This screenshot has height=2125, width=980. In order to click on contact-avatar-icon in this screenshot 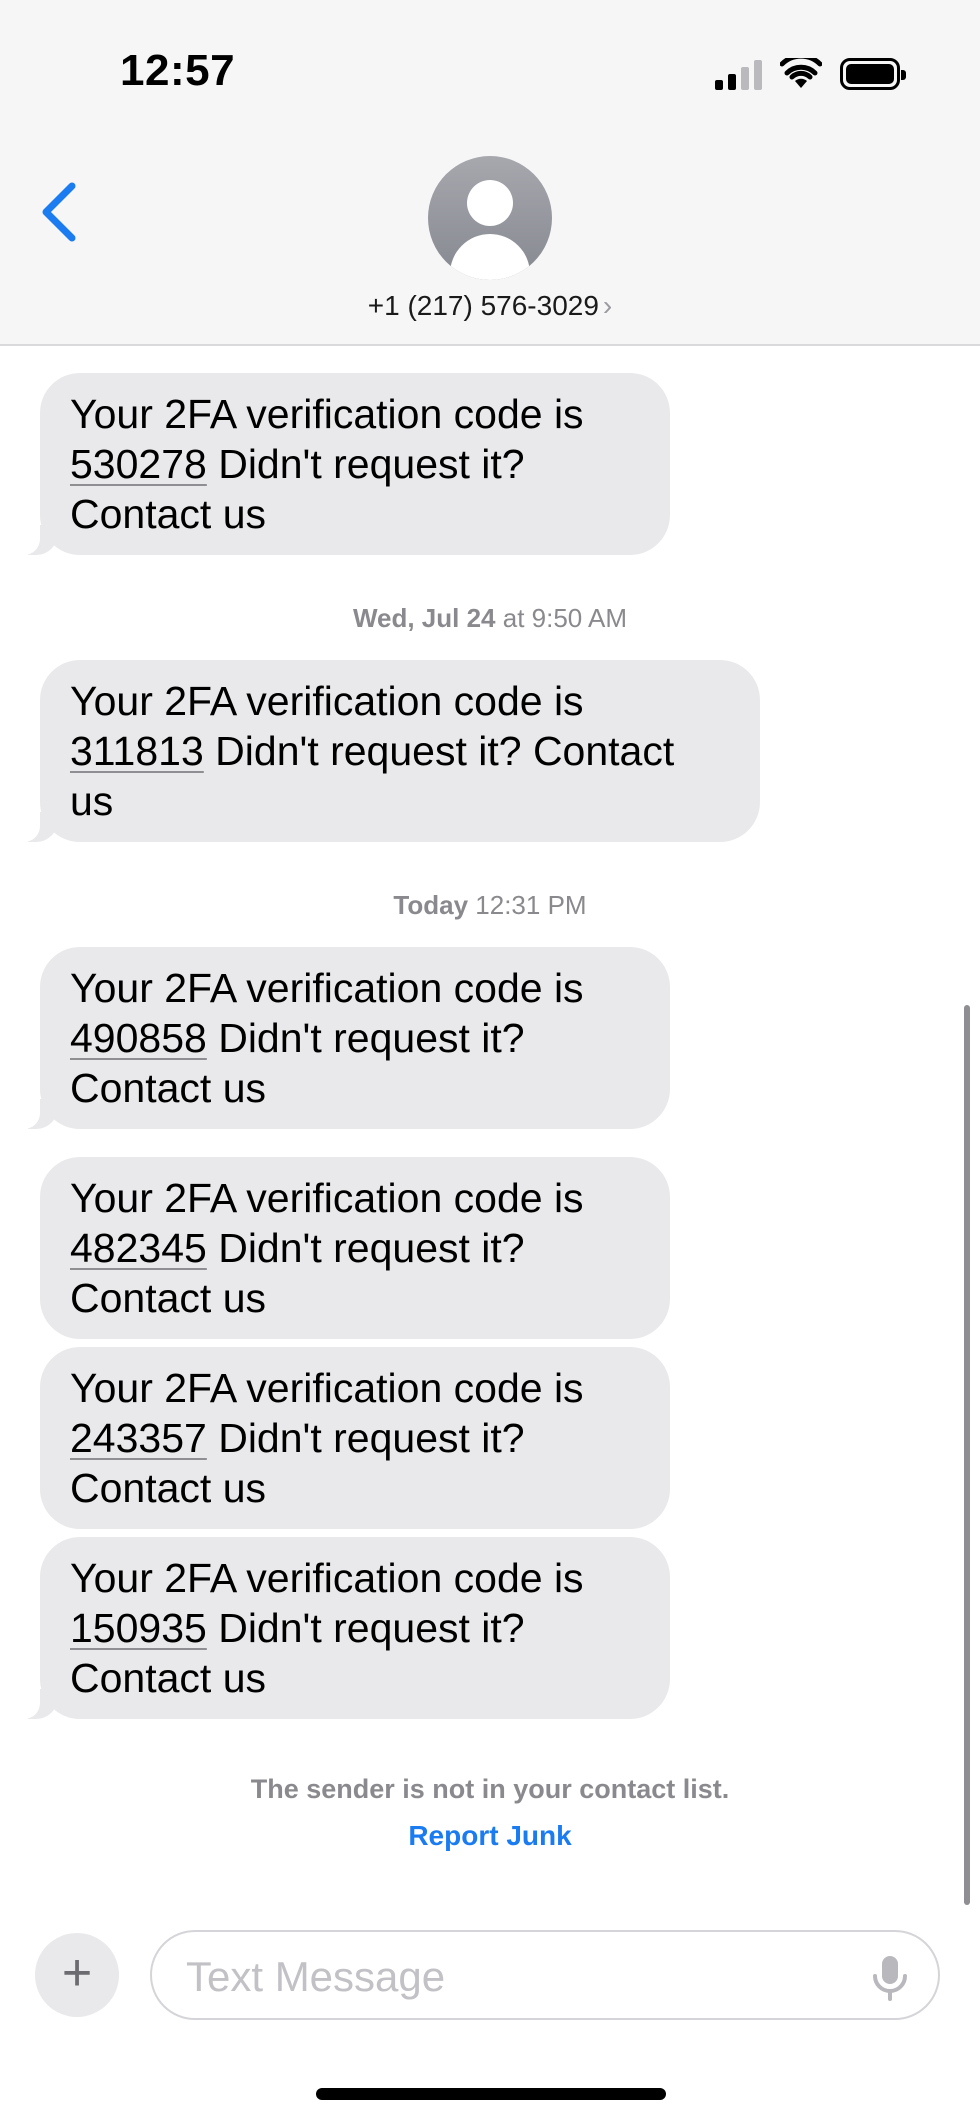, I will do `click(490, 218)`.